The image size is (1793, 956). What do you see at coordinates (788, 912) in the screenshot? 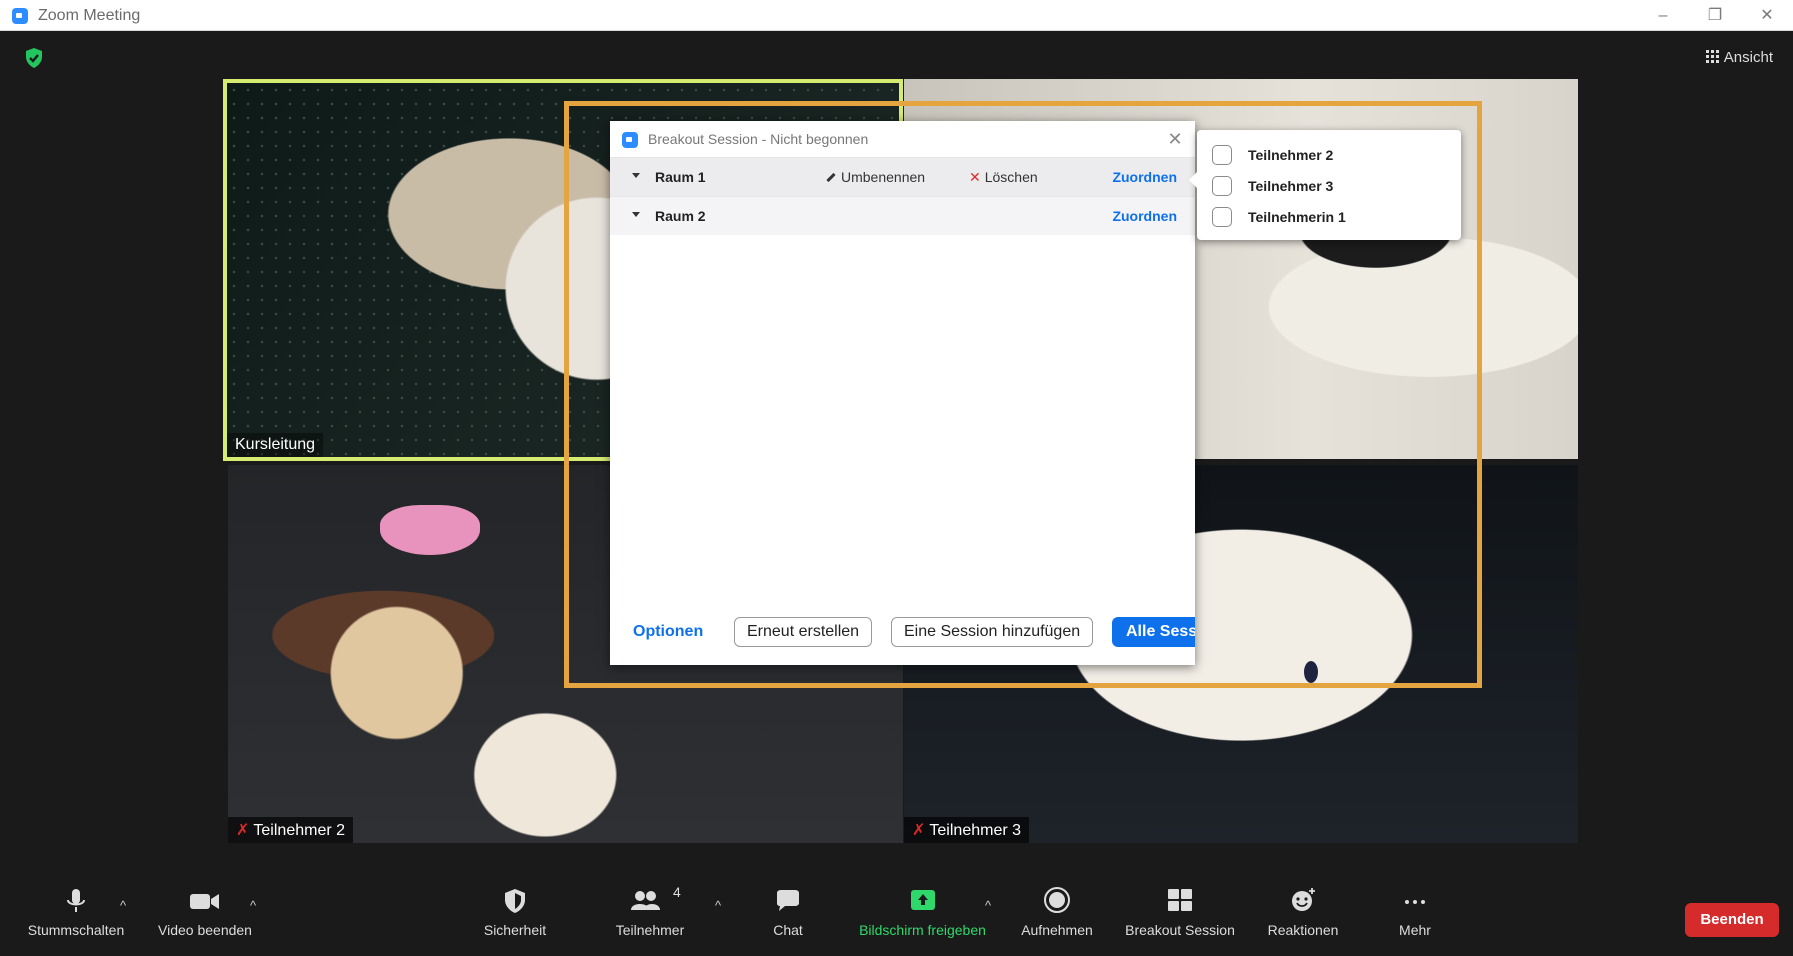
I see `chat-button: Chat` at bounding box center [788, 912].